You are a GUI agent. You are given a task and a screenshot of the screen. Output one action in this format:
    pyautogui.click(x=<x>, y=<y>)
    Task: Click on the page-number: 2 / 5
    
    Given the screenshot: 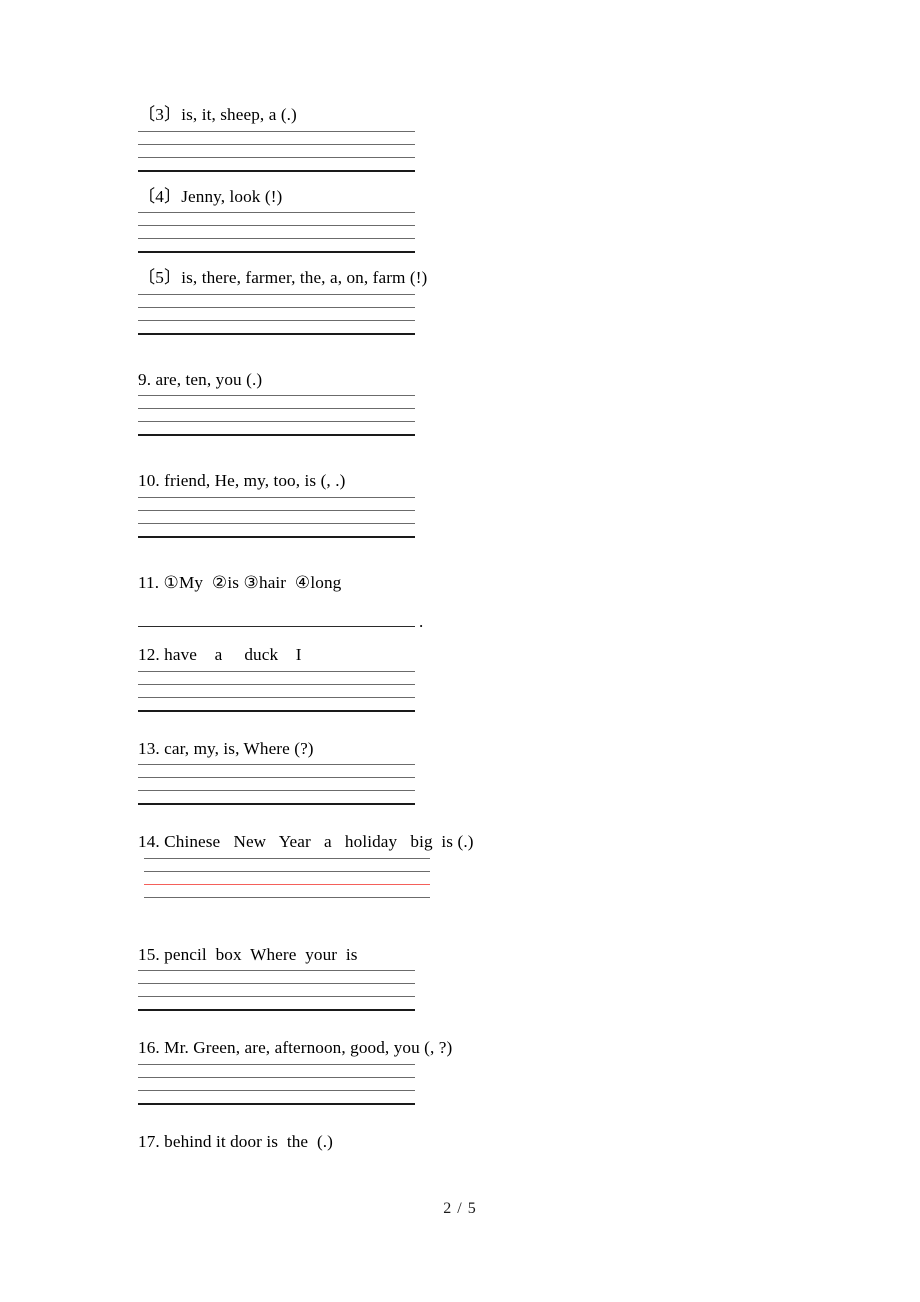 What is the action you would take?
    pyautogui.click(x=460, y=1208)
    